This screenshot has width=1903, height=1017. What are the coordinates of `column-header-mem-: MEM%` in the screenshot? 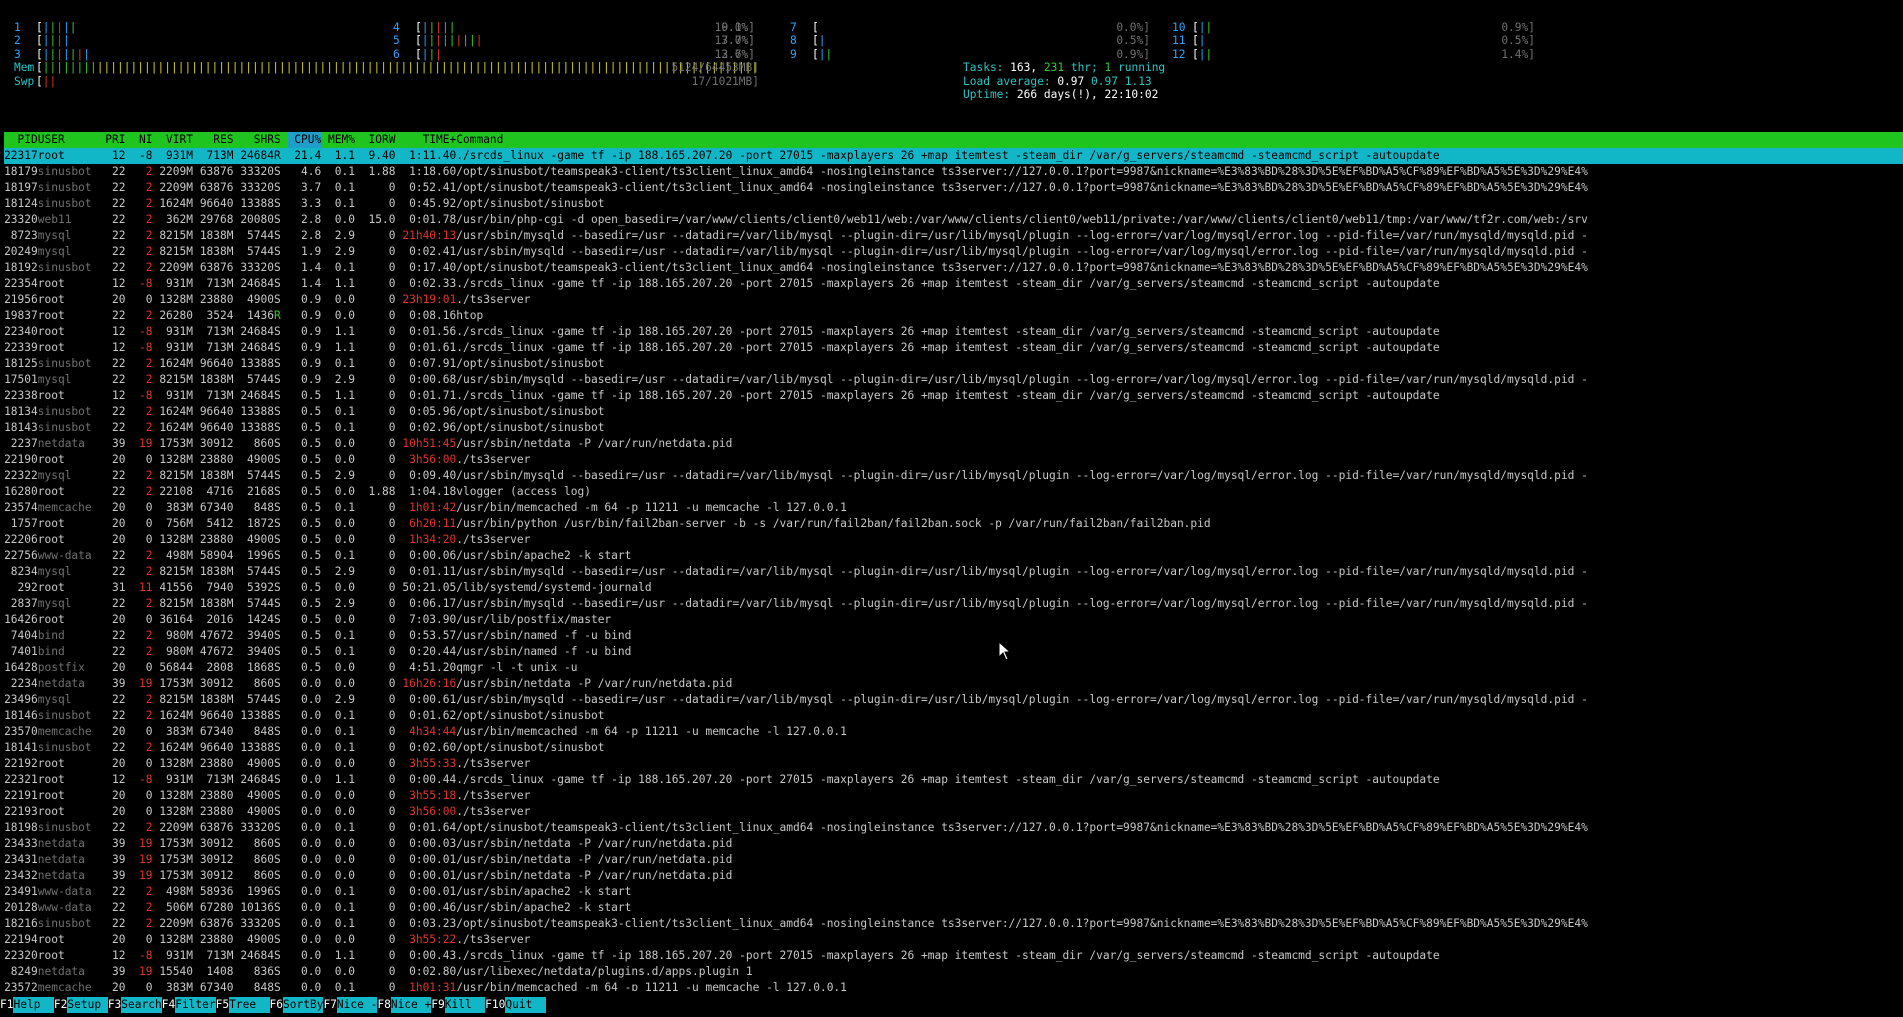 It's located at (338, 140).